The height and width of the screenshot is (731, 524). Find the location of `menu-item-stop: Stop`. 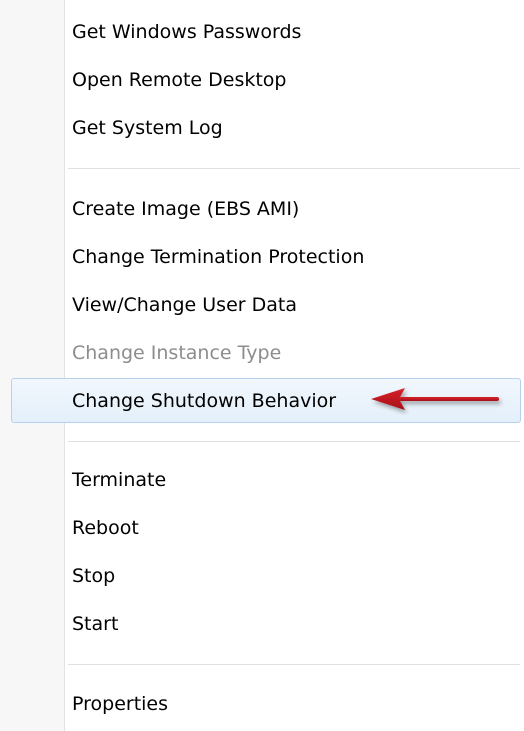

menu-item-stop: Stop is located at coordinates (265, 576).